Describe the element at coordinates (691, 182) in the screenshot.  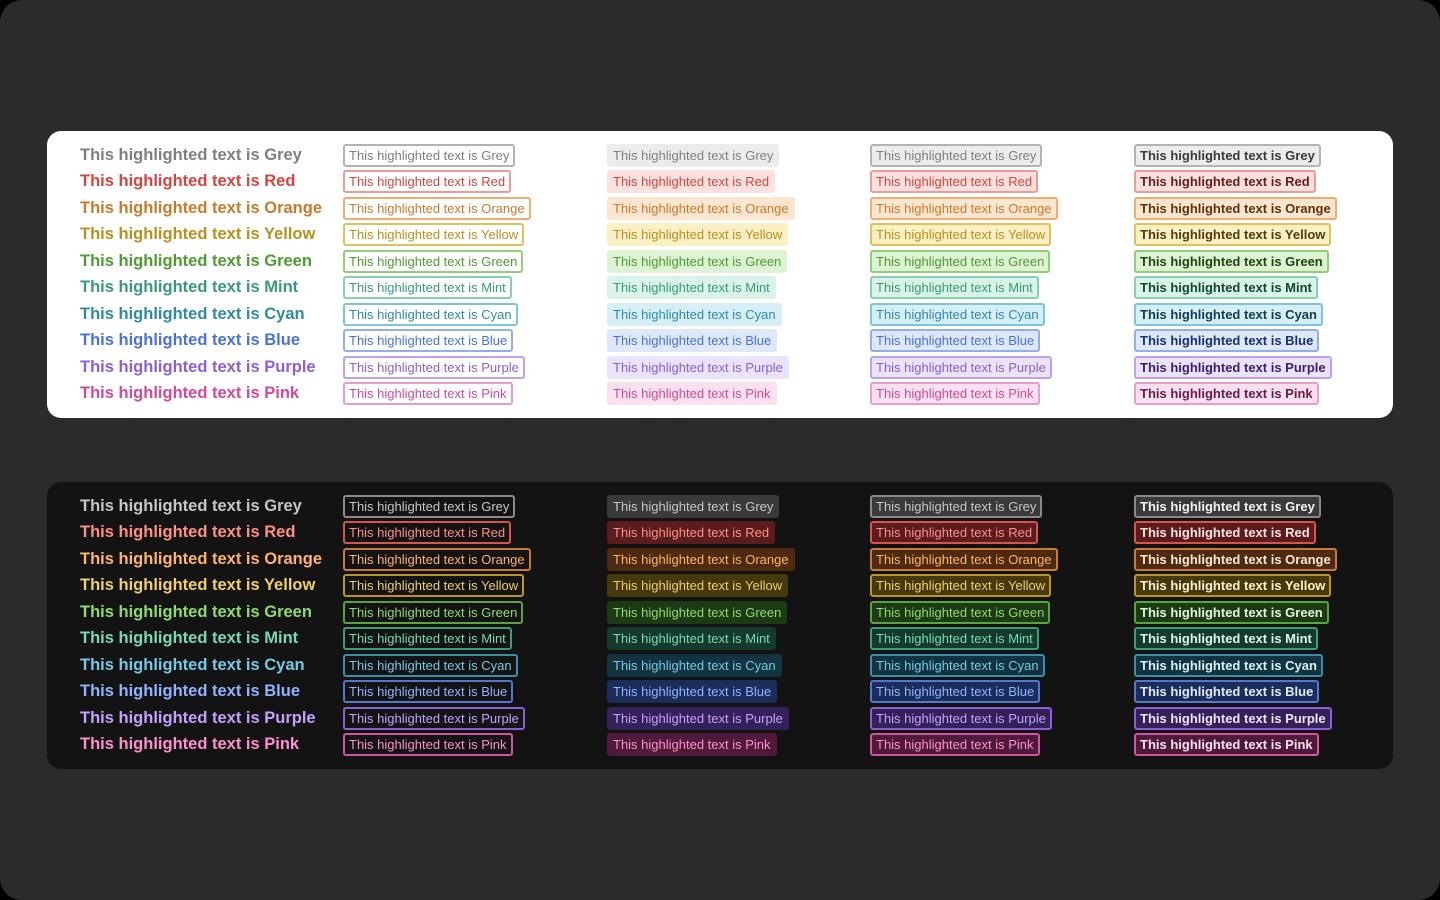
I see `filled-highlight-red: This highlighted text is Red` at that location.